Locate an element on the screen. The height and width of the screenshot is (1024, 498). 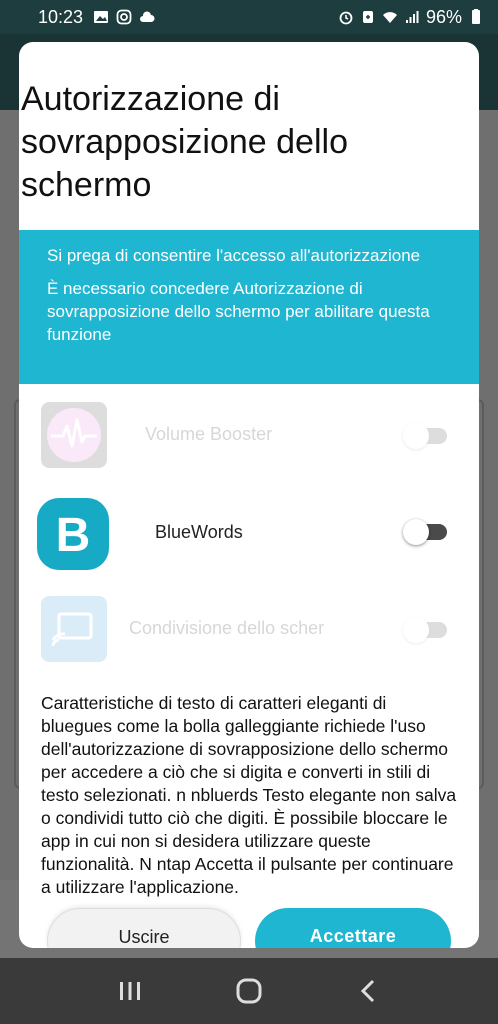
screen-share-icon is located at coordinates (74, 629).